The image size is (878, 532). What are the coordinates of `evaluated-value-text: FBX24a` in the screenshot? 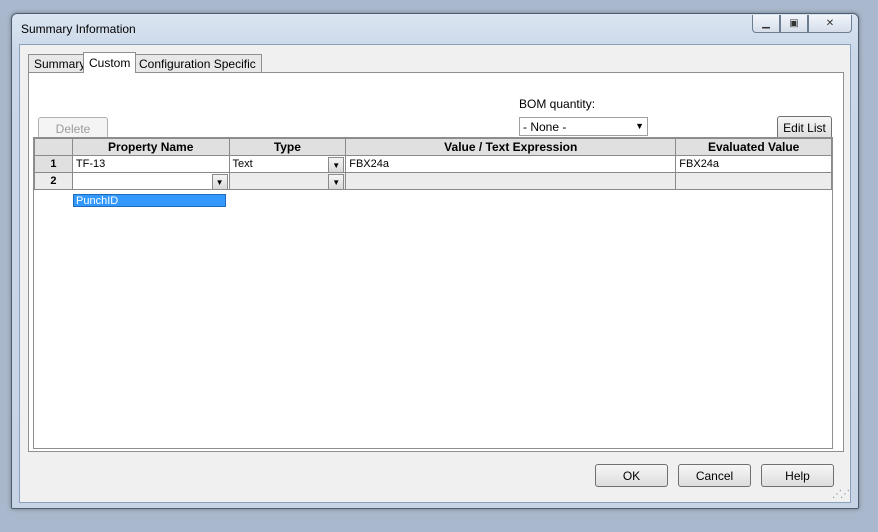 It's located at (699, 164).